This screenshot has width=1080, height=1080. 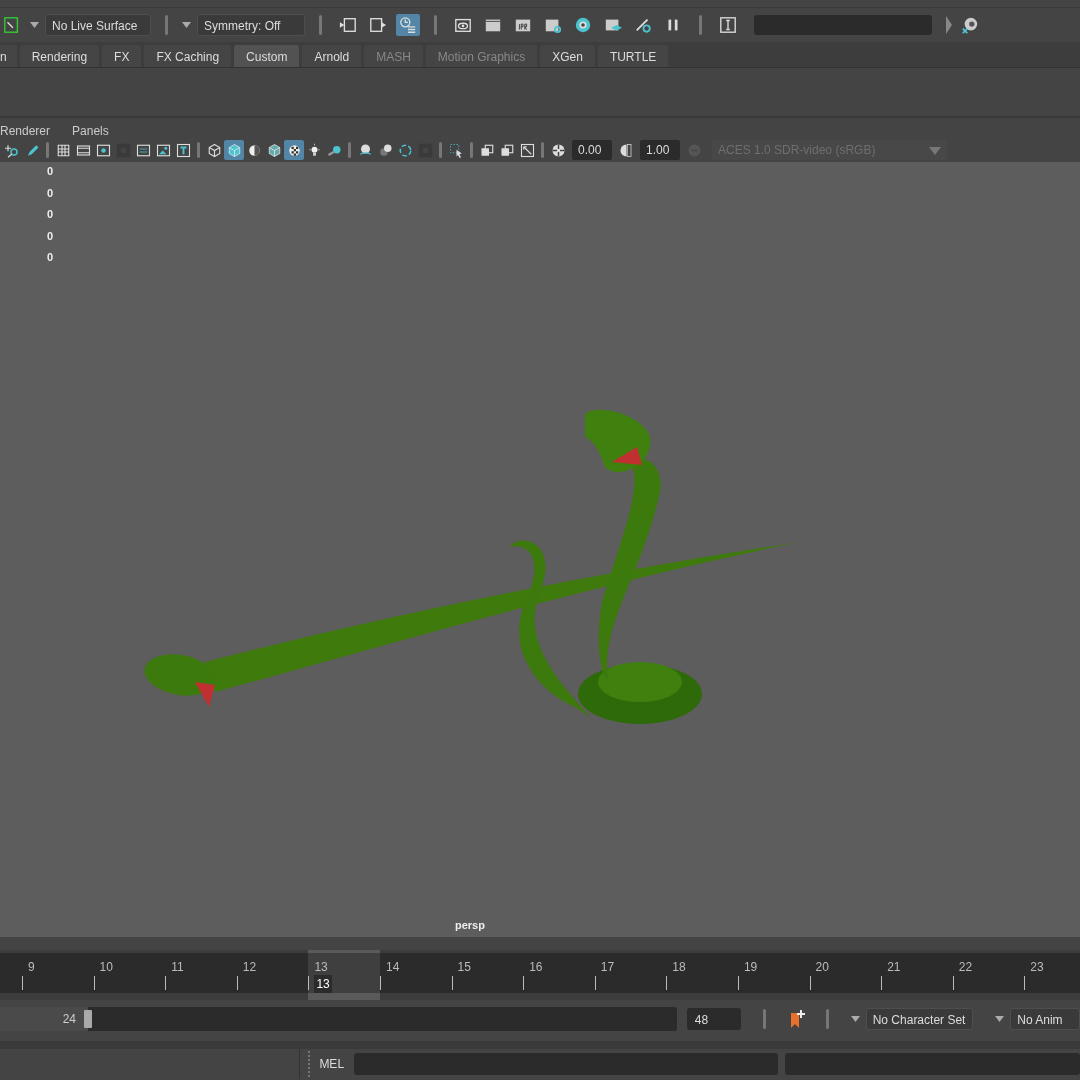 What do you see at coordinates (177, 967) in the screenshot?
I see `frame-number: 11` at bounding box center [177, 967].